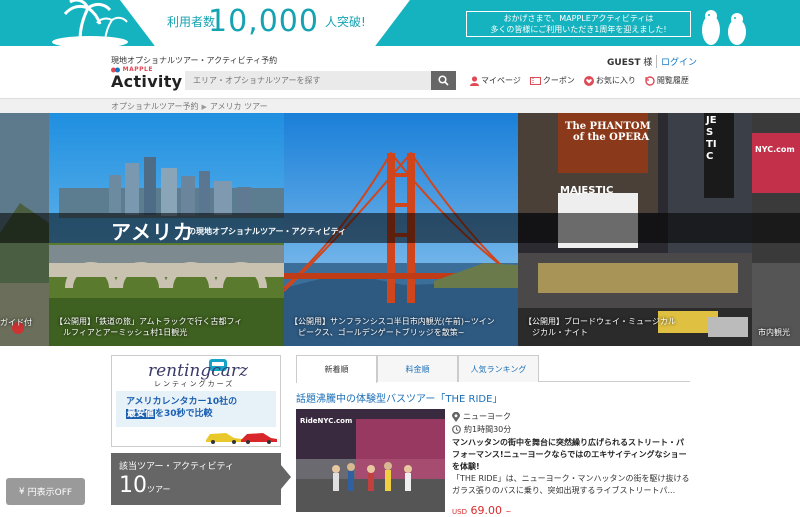 Image resolution: width=800 pixels, height=517 pixels. What do you see at coordinates (133, 485) in the screenshot?
I see `tour-count-value: 10` at bounding box center [133, 485].